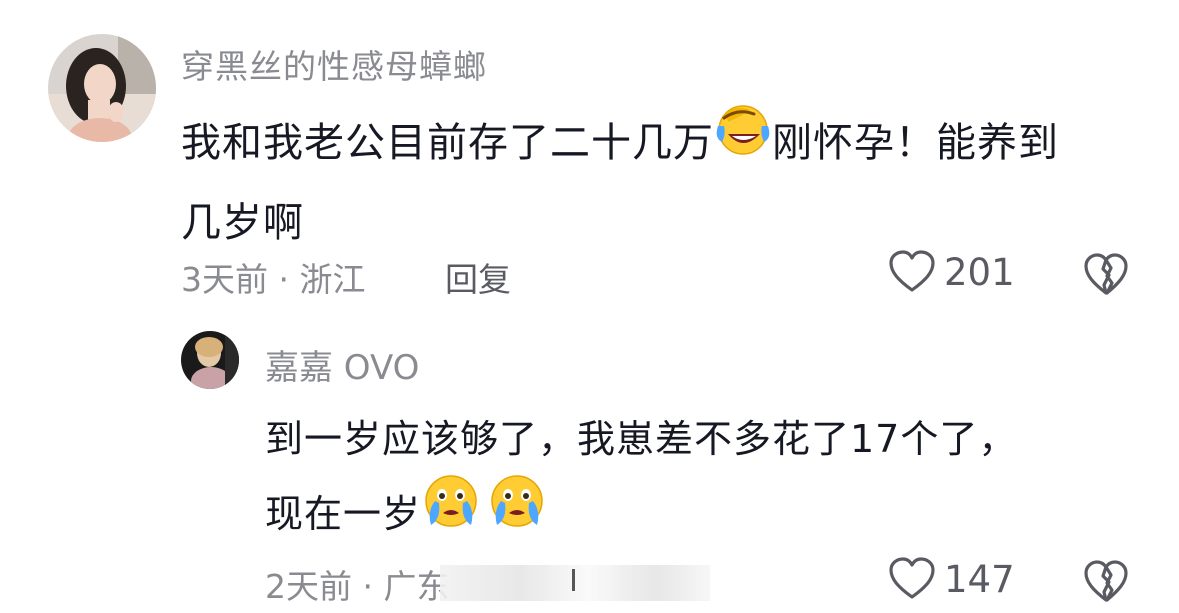 Image resolution: width=1179 pixels, height=613 pixels. I want to click on text-cursor, so click(573, 580).